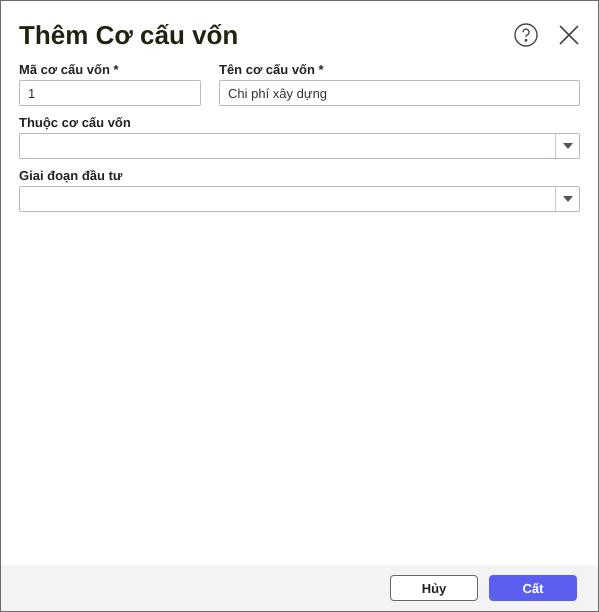 This screenshot has width=599, height=612. Describe the element at coordinates (272, 70) in the screenshot. I see `field-label: Tên cơ cấu vốn *` at that location.